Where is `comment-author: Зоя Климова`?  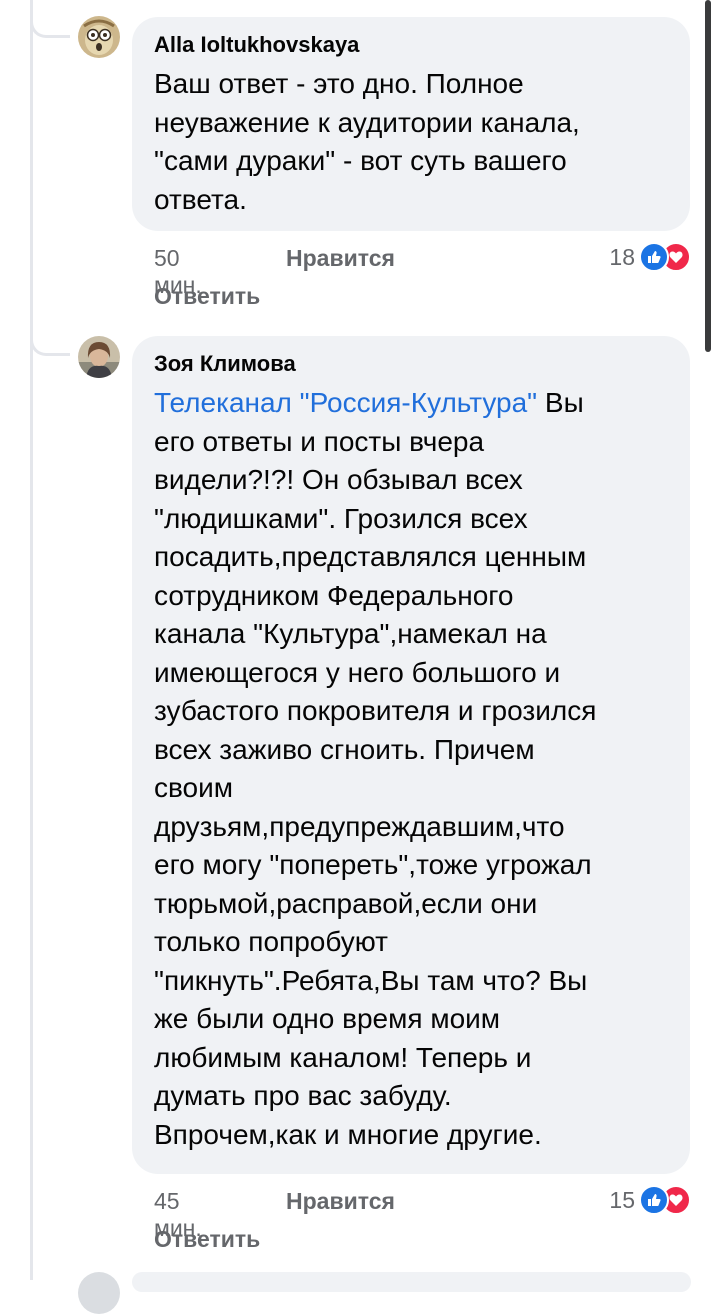 comment-author: Зоя Климова is located at coordinates (411, 364).